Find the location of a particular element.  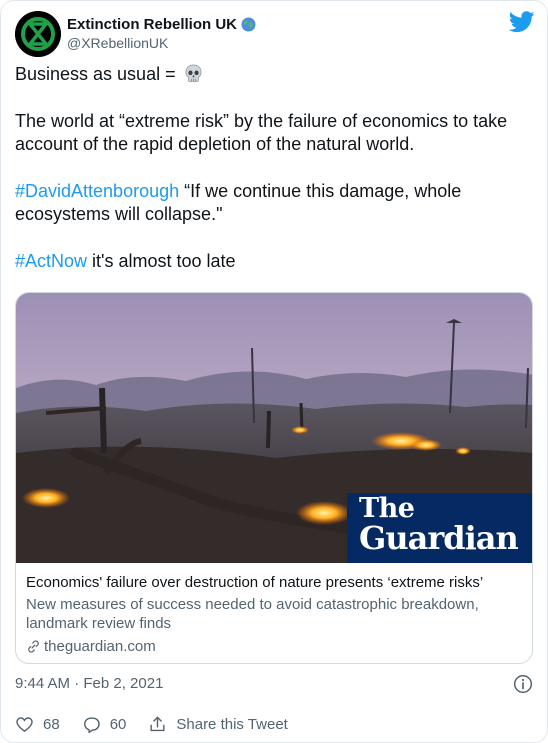

tweet-line-4-text: it's almost too late is located at coordinates (161, 260).